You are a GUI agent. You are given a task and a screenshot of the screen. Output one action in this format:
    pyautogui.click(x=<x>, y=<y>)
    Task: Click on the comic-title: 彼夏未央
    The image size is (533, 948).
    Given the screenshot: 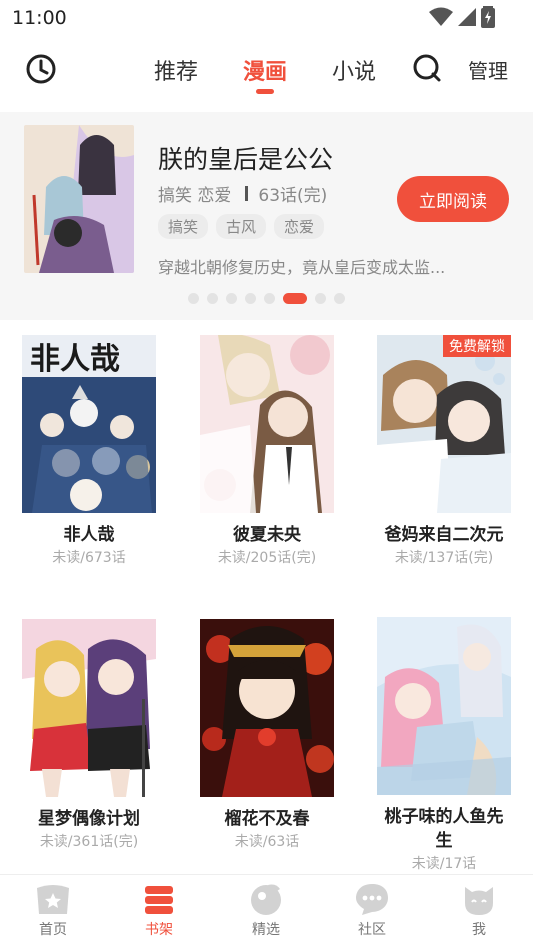 What is the action you would take?
    pyautogui.click(x=267, y=535)
    